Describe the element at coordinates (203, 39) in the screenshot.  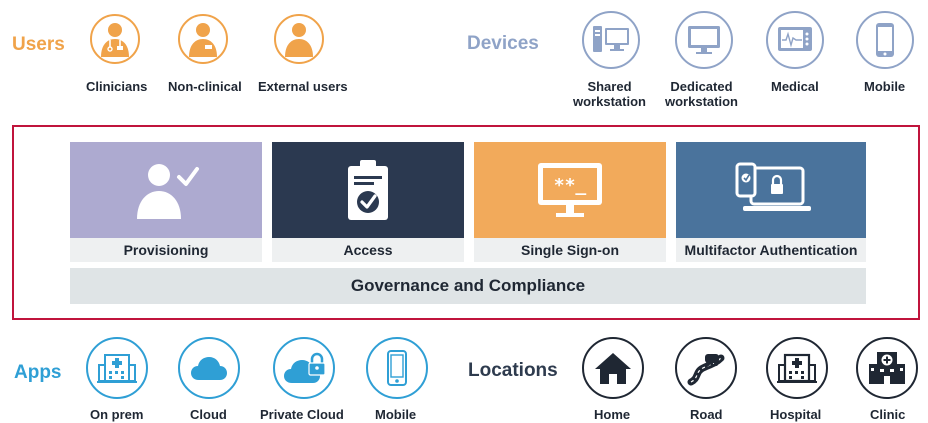
I see `badge-person-icon` at that location.